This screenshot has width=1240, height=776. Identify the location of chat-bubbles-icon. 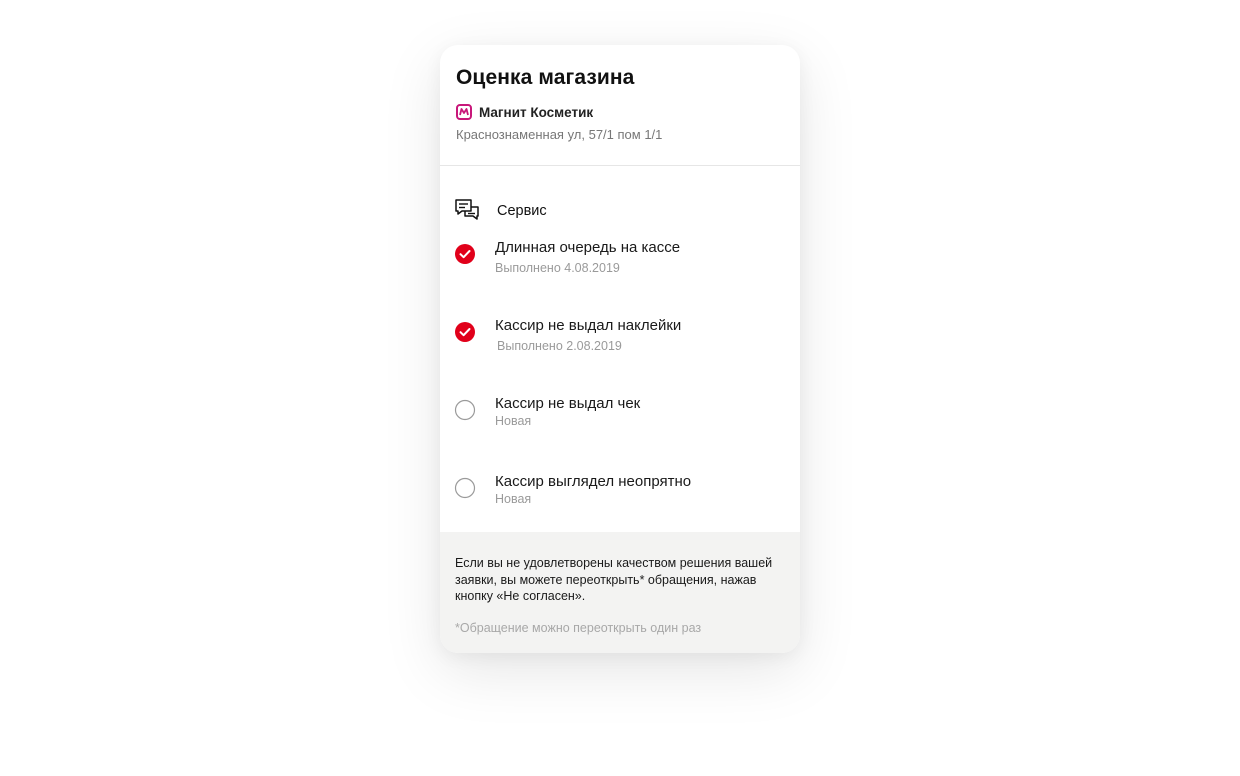
(467, 211).